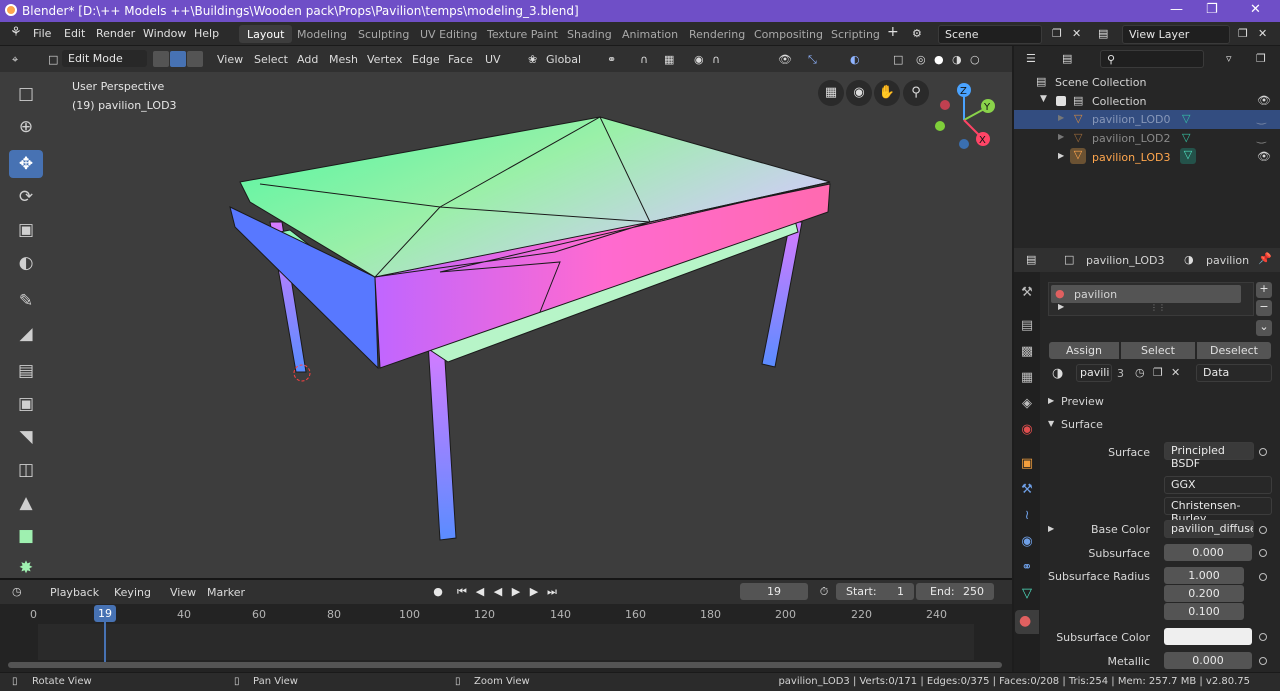 The width and height of the screenshot is (1280, 691). I want to click on rendered-shading-icon: ○, so click(975, 59).